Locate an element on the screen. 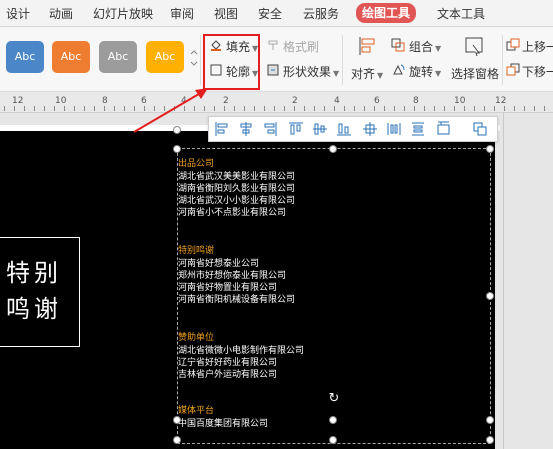 The height and width of the screenshot is (449, 553). tab-design: 设计 is located at coordinates (18, 14).